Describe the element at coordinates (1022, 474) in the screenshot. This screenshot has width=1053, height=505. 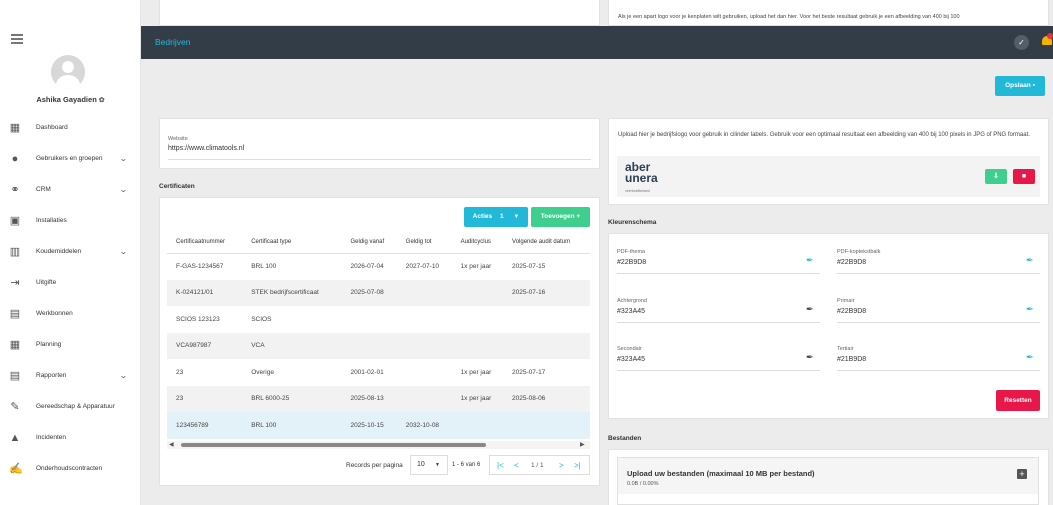
I see `add-file-icon: +` at that location.